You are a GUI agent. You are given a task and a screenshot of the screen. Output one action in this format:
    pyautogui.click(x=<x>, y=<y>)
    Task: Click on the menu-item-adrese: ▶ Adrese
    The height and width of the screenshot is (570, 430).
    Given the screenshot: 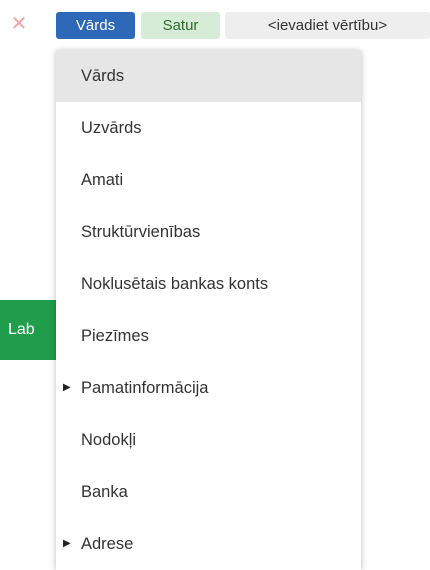 What is the action you would take?
    pyautogui.click(x=208, y=544)
    